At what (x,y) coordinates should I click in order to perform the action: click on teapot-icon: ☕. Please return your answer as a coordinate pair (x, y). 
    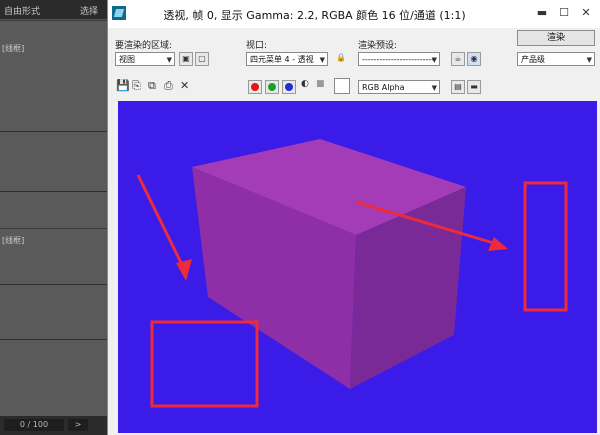
    Looking at the image, I should click on (458, 59).